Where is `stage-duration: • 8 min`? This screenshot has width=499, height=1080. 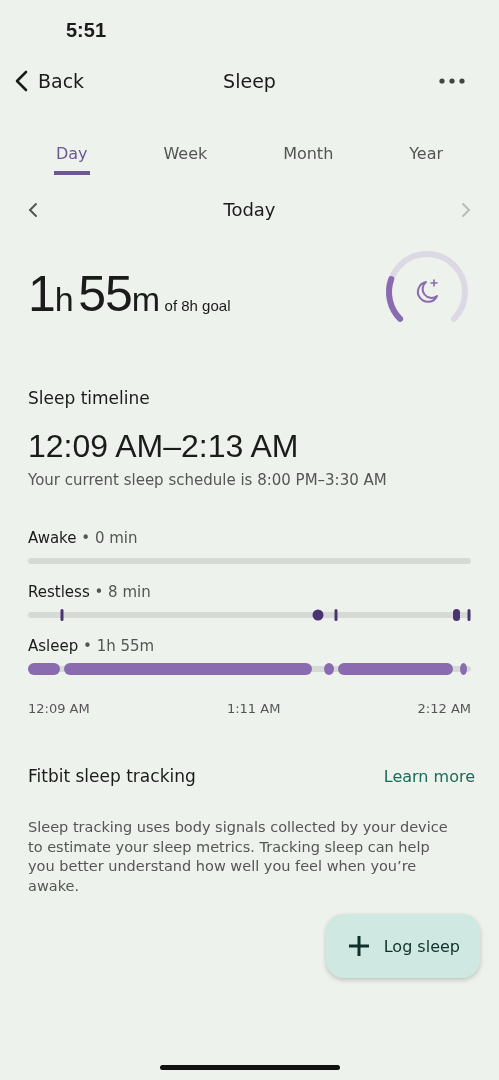 stage-duration: • 8 min is located at coordinates (122, 592).